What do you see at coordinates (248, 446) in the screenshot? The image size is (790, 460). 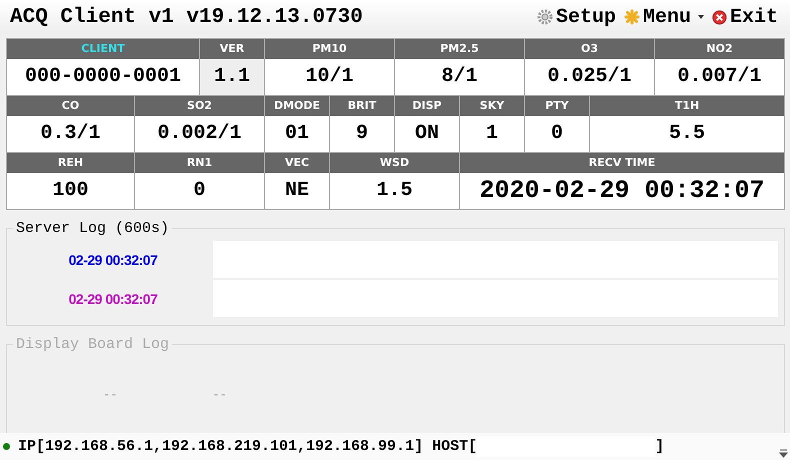 I see `status-text: IP[192.168.56.1,192.168.219.101,192.168.99.1] HOST[` at bounding box center [248, 446].